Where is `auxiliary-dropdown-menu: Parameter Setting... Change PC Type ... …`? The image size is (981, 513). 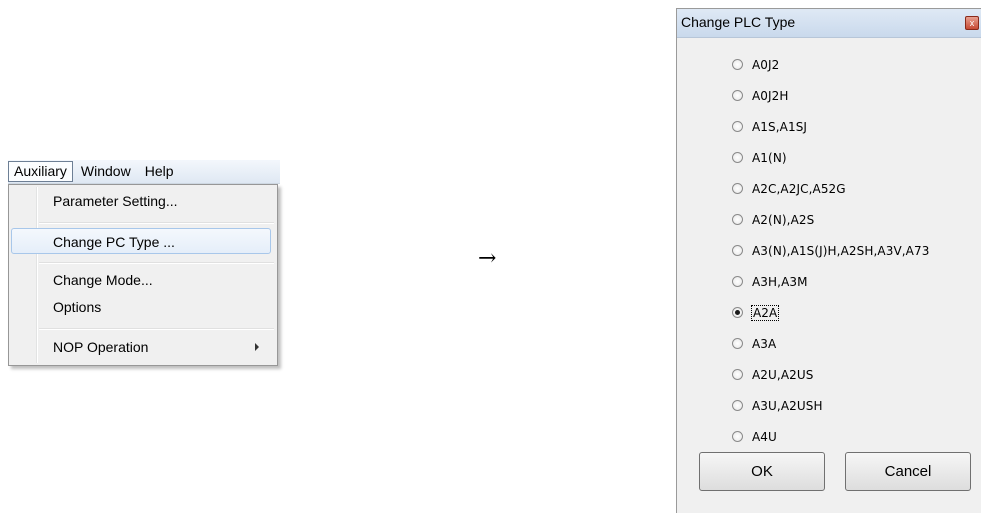
auxiliary-dropdown-menu: Parameter Setting... Change PC Type ... … is located at coordinates (143, 275).